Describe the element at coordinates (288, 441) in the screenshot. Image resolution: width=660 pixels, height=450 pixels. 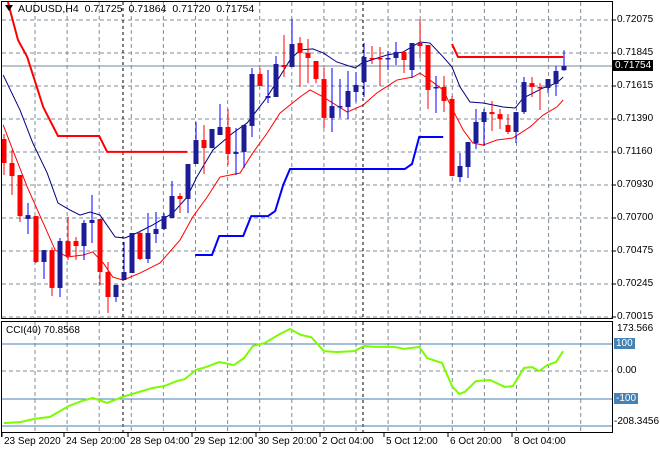
I see `time-axis-label: 30 Sep 20:00` at that location.